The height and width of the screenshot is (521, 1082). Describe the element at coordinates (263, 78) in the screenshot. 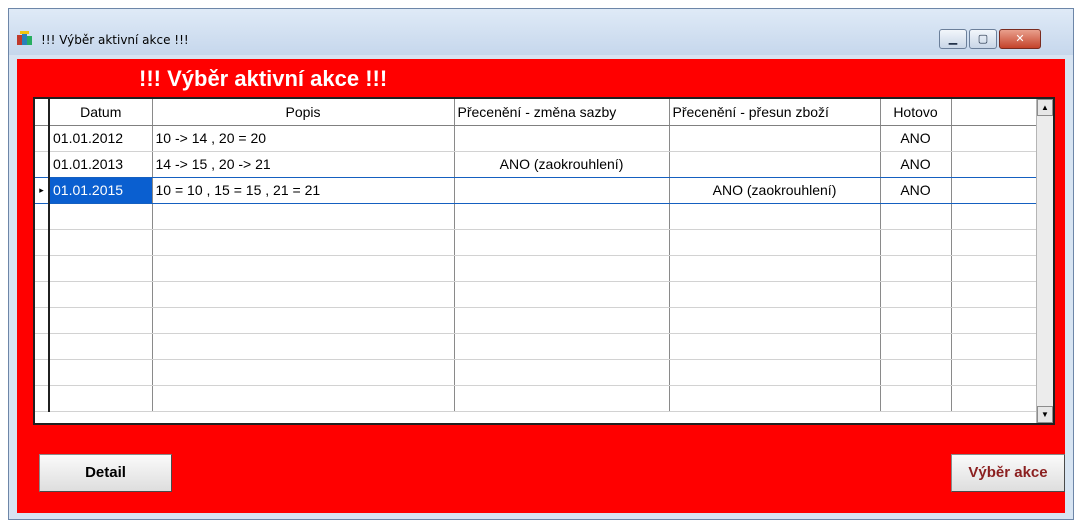

I see `page-title: !!! Výběr aktivní akce !!!` at that location.